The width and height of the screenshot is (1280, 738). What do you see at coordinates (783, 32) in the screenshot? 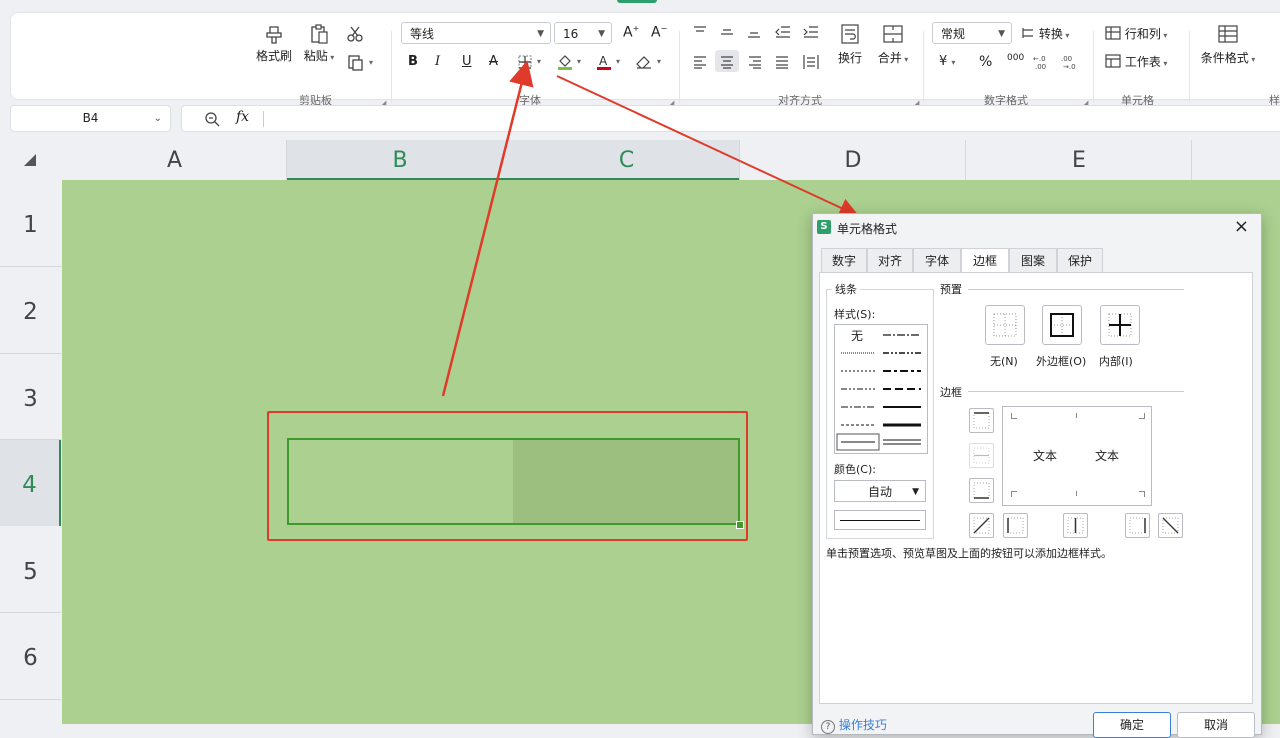
I see `decrease-indent-icon` at bounding box center [783, 32].